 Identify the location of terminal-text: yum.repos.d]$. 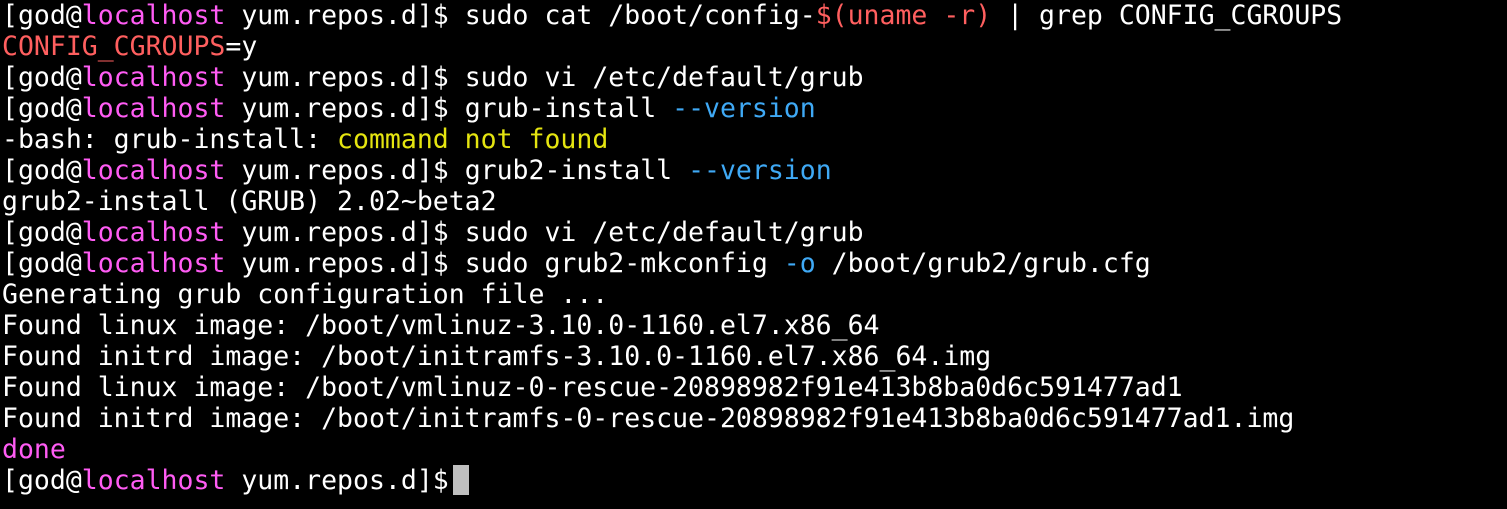
(337, 480).